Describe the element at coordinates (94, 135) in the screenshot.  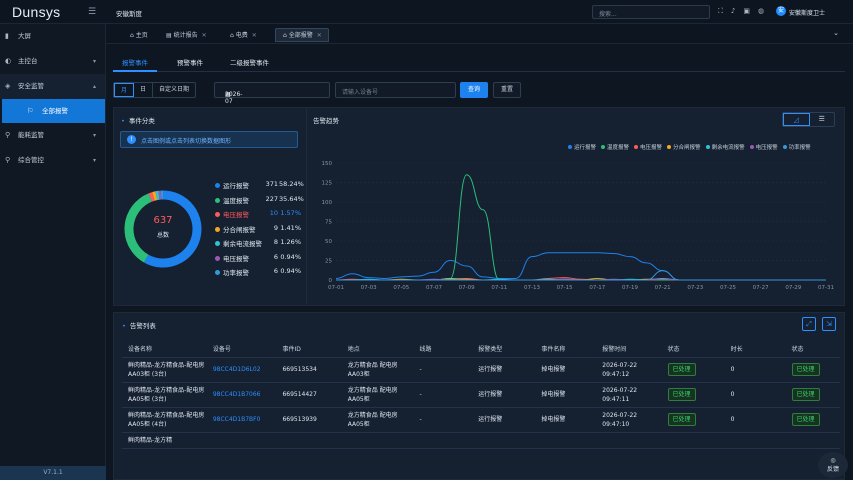
I see `chevron-down-icon: ▾` at that location.